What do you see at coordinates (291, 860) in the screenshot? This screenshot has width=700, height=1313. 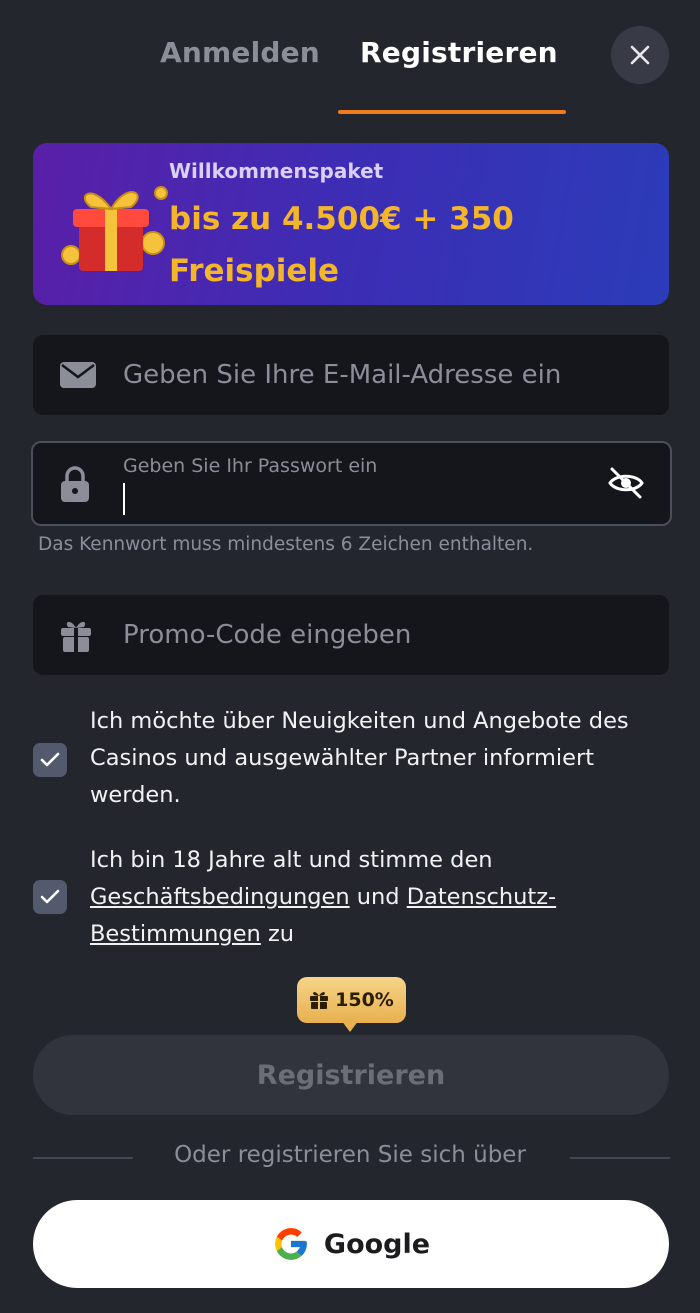 I see `age-consent-prefix: Ich bin 18 Jahre alt und stimme den` at bounding box center [291, 860].